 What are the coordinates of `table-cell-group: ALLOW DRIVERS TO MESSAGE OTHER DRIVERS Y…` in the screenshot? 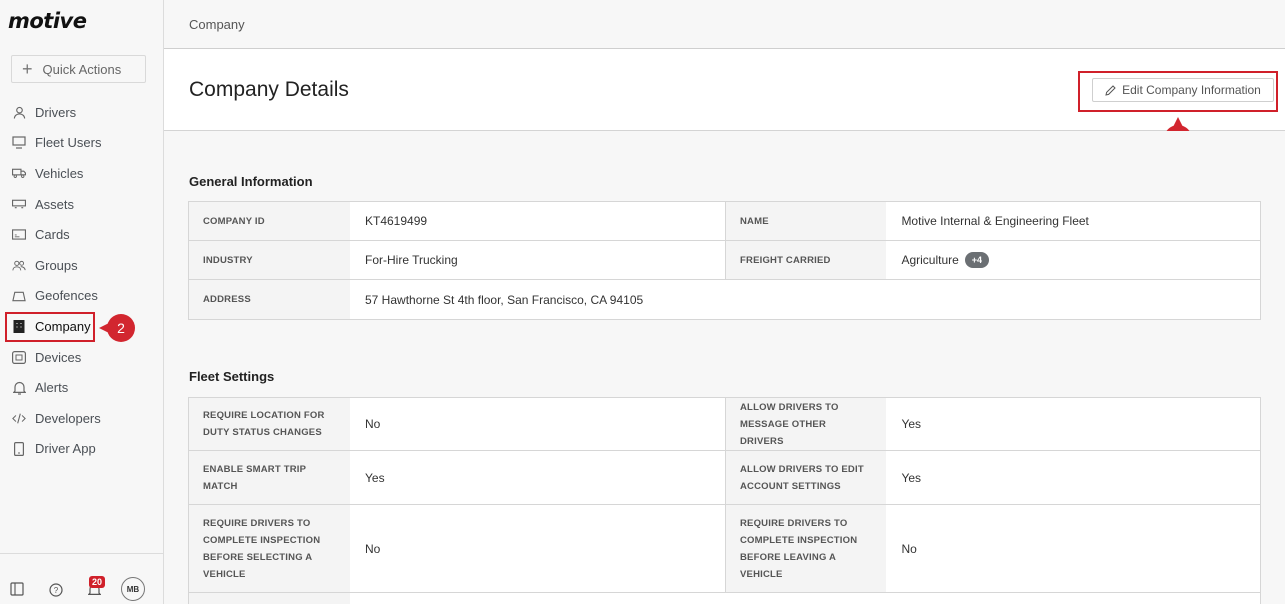 It's located at (992, 424).